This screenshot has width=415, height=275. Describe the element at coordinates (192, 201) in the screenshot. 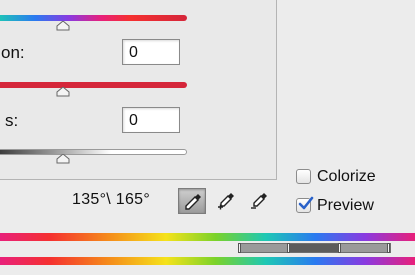

I see `eyedropper-button` at that location.